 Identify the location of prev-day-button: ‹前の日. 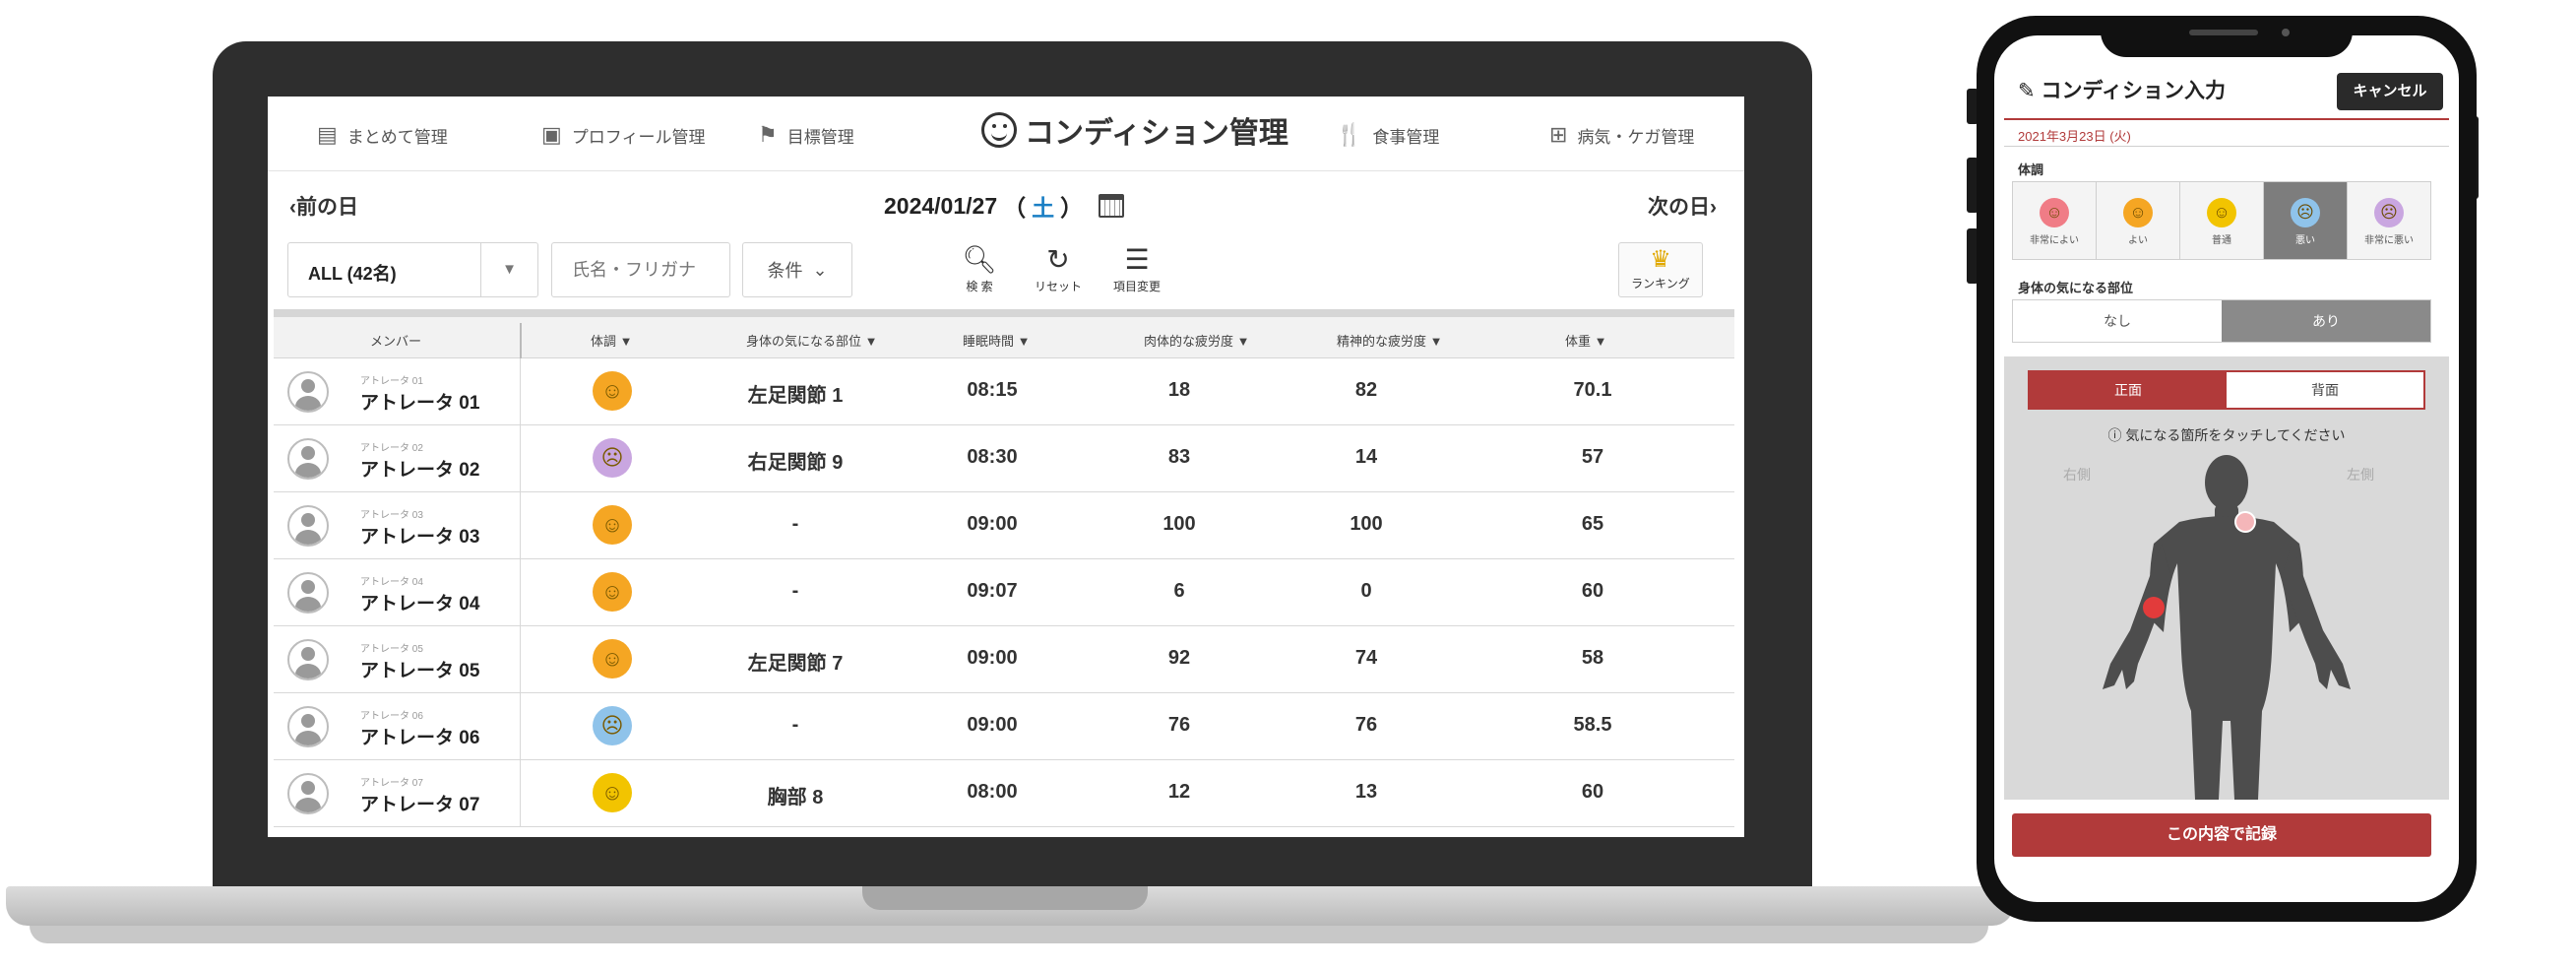
(323, 206).